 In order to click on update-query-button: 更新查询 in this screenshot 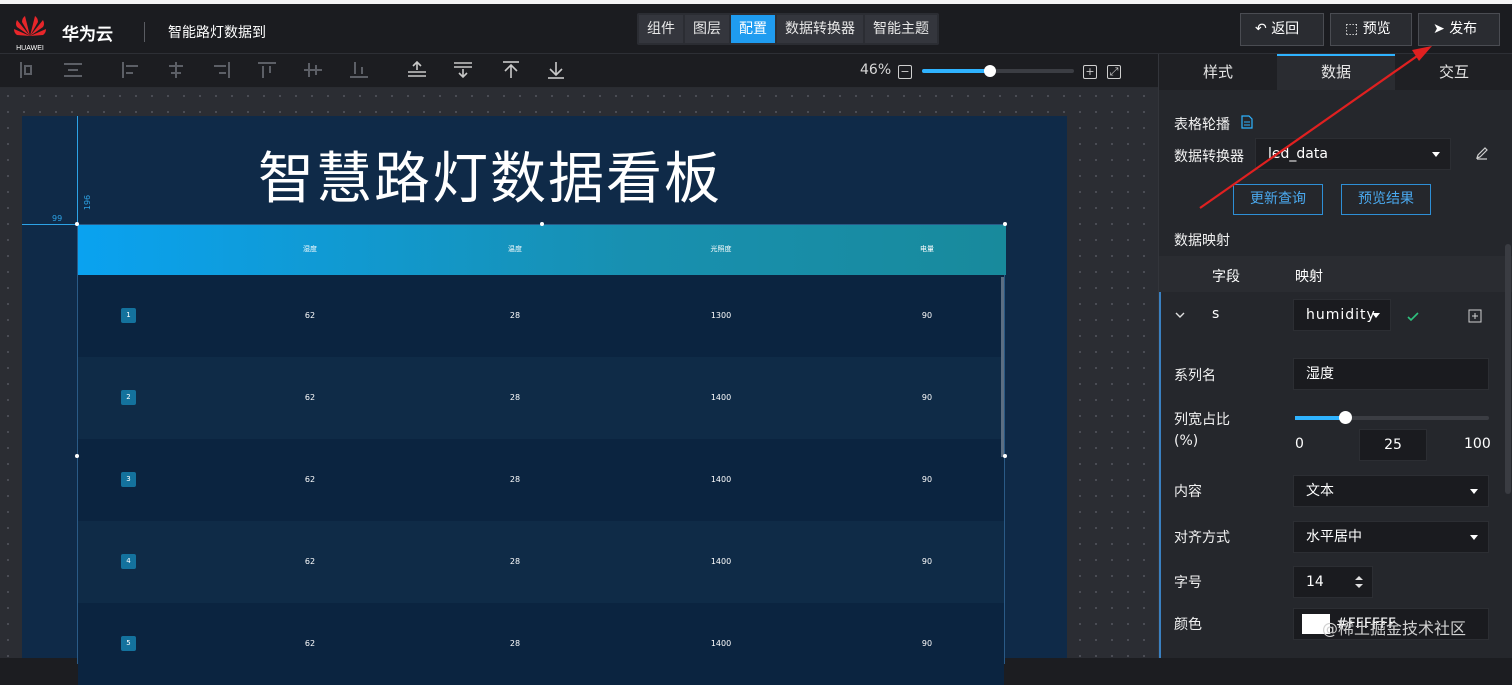, I will do `click(1278, 199)`.